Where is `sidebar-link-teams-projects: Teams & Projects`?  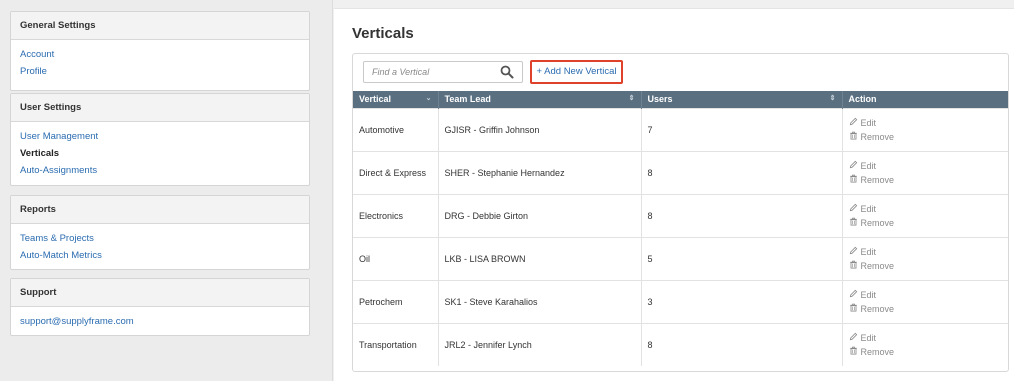 sidebar-link-teams-projects: Teams & Projects is located at coordinates (160, 238).